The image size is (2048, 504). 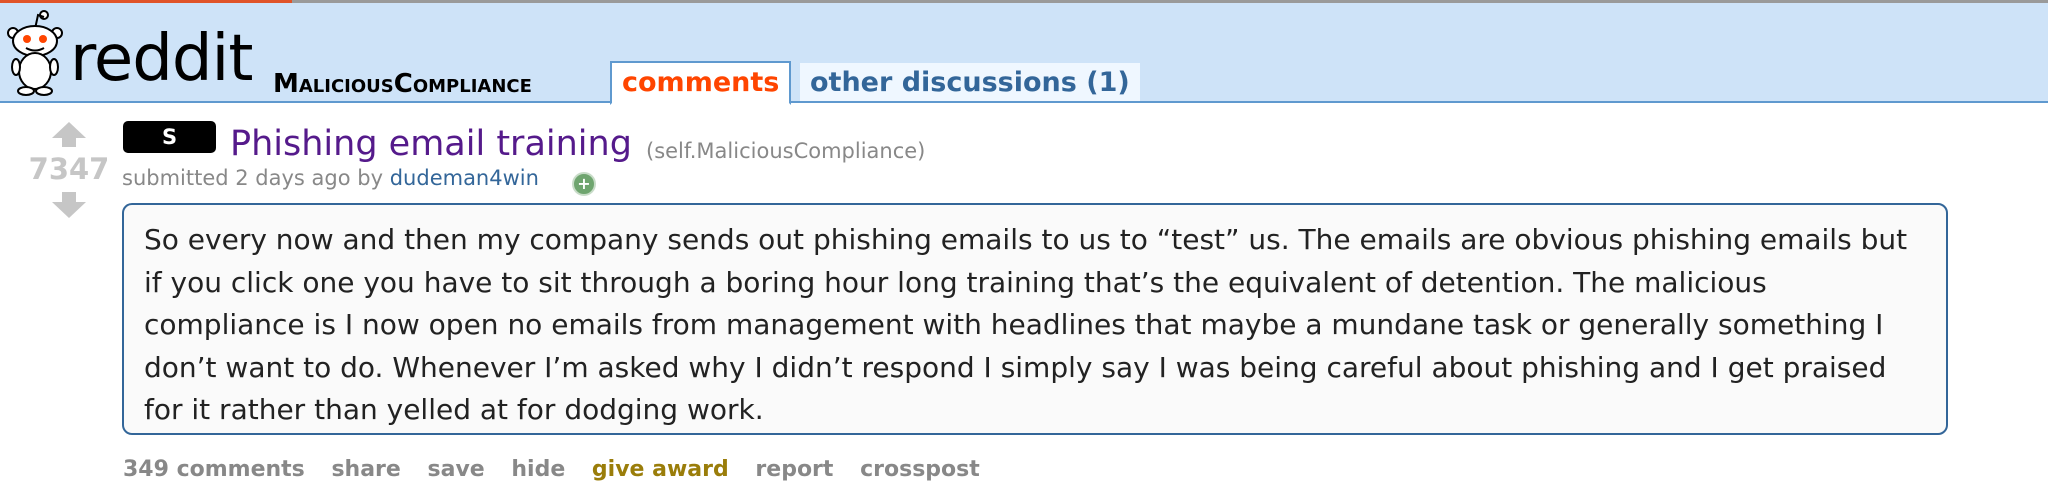 What do you see at coordinates (538, 469) in the screenshot?
I see `hide-button: hide` at bounding box center [538, 469].